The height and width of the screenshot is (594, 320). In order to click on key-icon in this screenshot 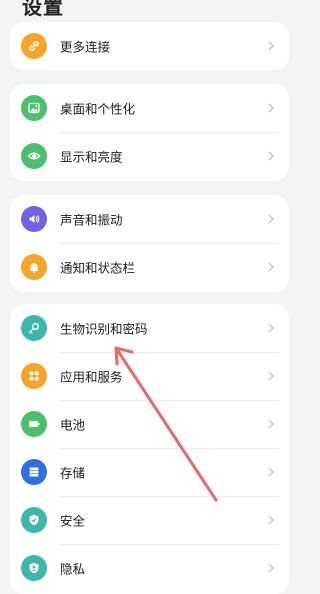, I will do `click(34, 328)`.